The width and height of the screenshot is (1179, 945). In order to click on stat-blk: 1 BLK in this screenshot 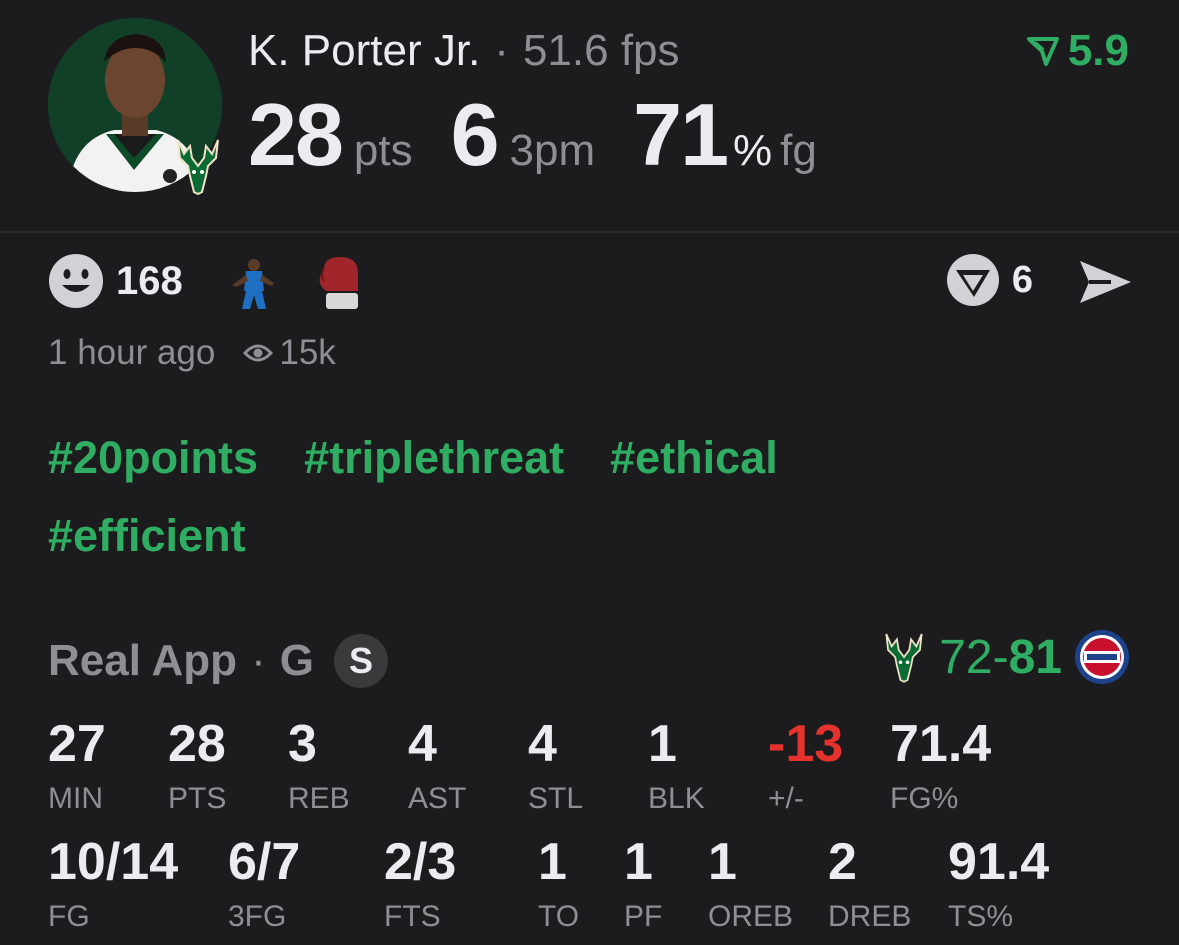, I will do `click(676, 767)`.